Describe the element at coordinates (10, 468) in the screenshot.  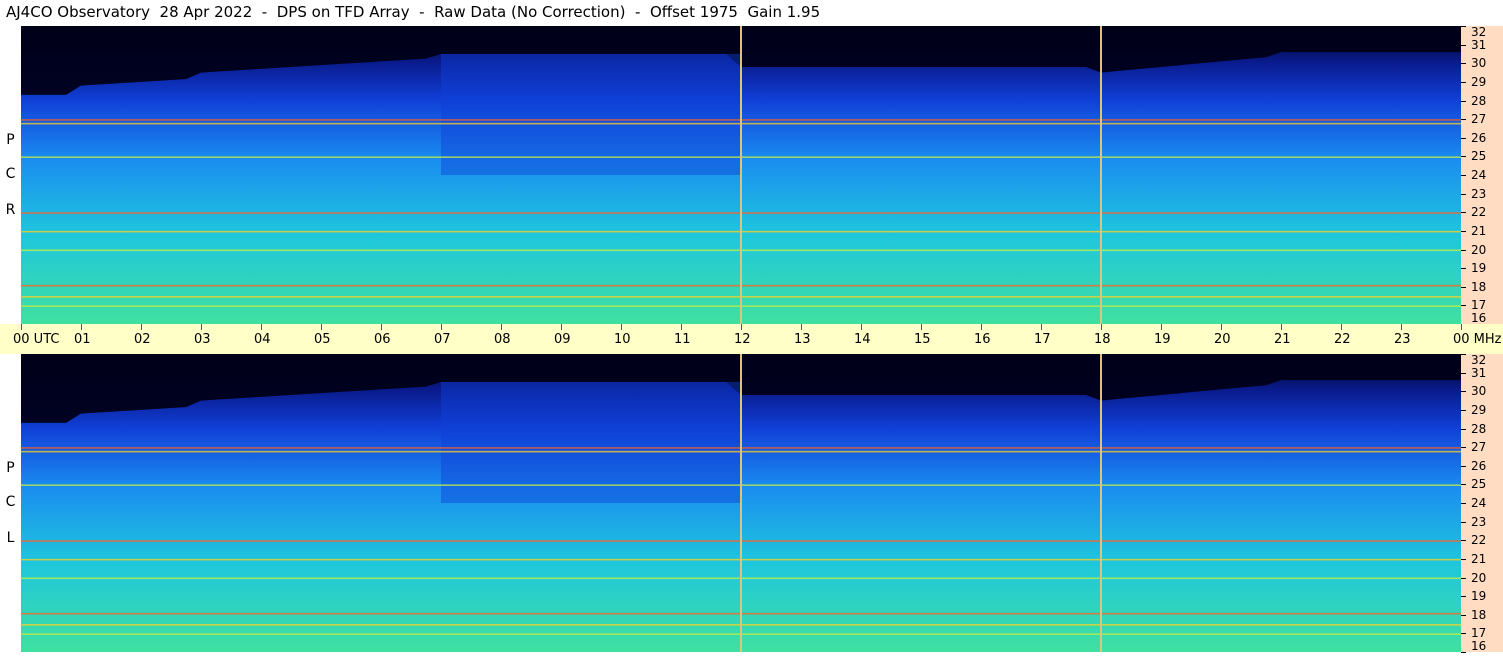
I see `lcp-letter-p: P` at that location.